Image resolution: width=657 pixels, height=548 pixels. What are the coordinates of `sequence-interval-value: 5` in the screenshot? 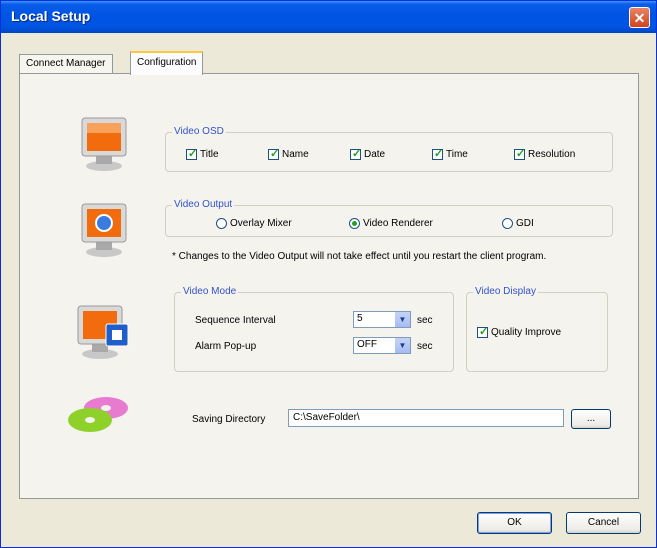 It's located at (360, 318).